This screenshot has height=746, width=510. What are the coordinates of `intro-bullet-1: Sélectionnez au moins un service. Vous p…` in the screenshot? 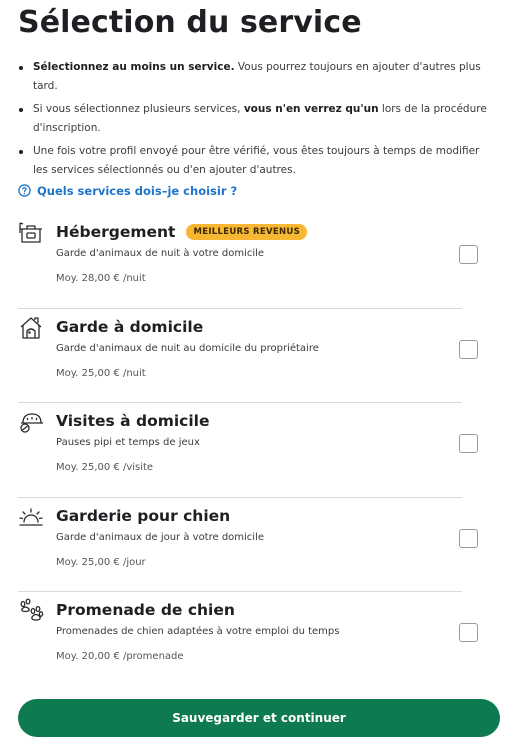 It's located at (257, 77).